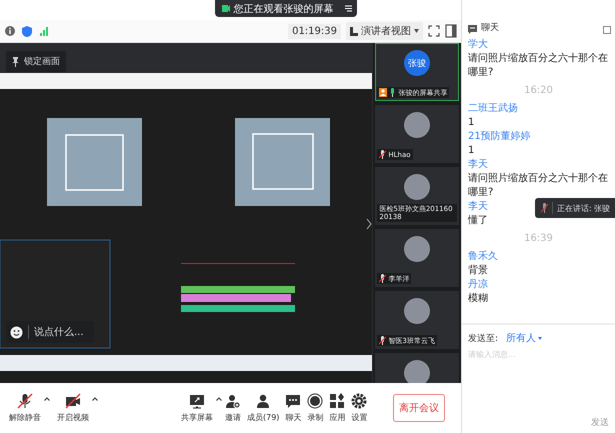 The image size is (615, 433). What do you see at coordinates (524, 338) in the screenshot?
I see `recipient-dropdown: 所有人` at bounding box center [524, 338].